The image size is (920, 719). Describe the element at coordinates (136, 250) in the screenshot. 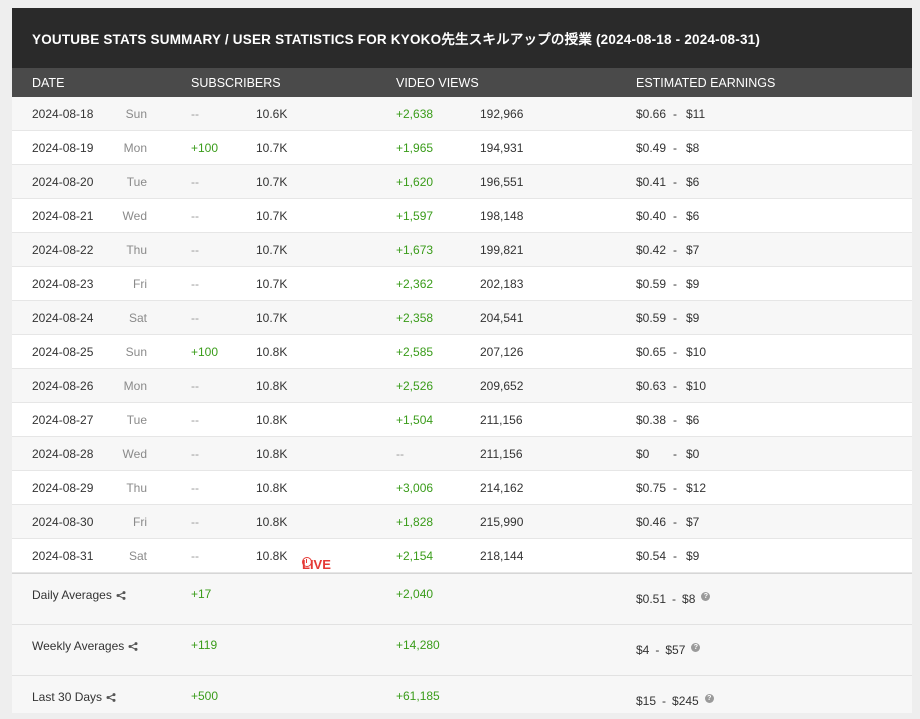

I see `row-day: Thu` at that location.